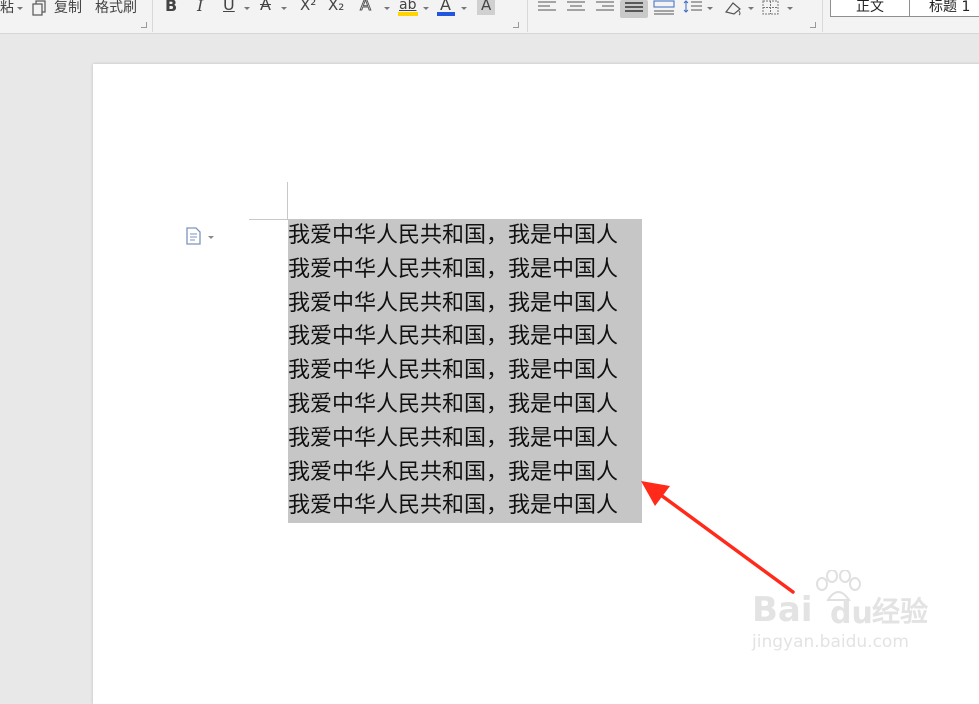 The image size is (979, 704). I want to click on watermark-url: jingyan.baidu.com, so click(830, 642).